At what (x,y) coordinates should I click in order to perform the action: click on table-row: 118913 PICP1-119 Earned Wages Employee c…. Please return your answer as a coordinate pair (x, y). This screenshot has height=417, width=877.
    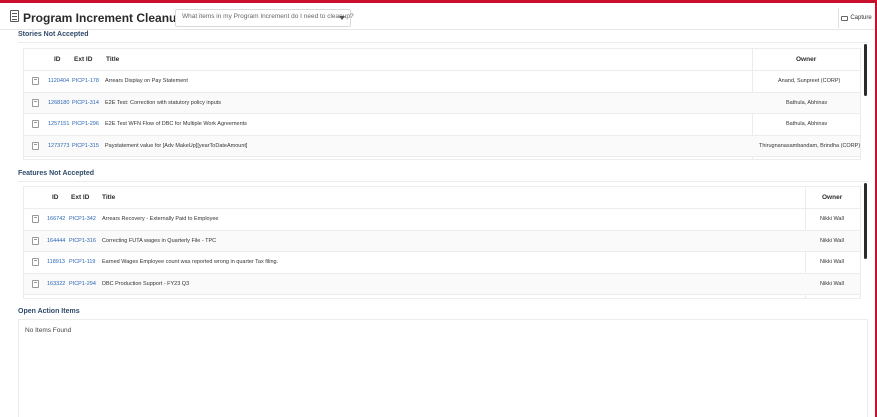
    Looking at the image, I should click on (442, 263).